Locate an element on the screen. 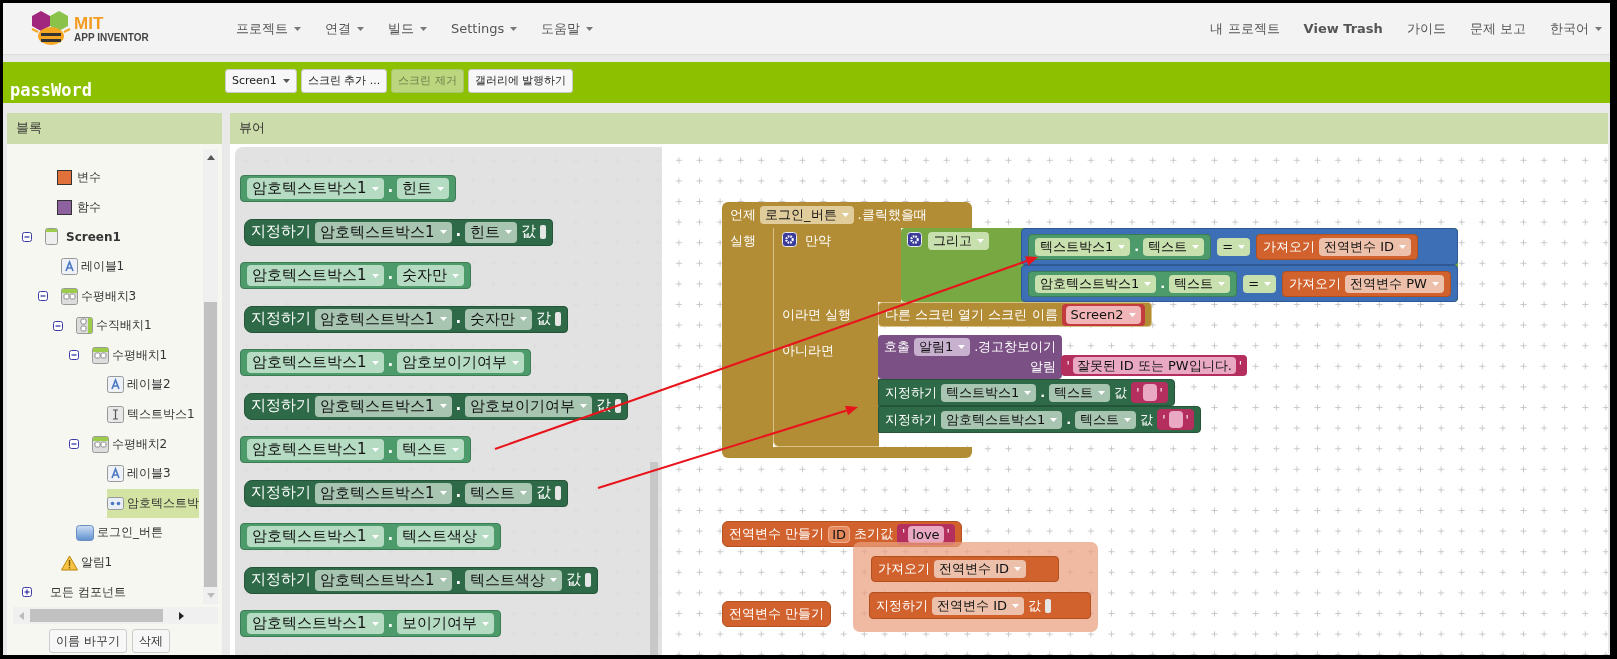 The image size is (1617, 659). tree-item: 모든 컴포넌트 is located at coordinates (88, 592).